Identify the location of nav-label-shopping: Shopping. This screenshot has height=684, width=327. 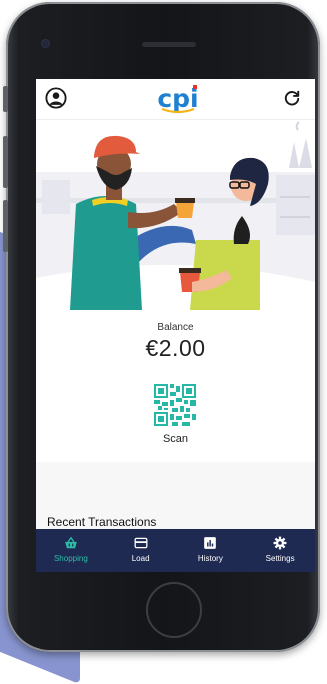
(70, 558).